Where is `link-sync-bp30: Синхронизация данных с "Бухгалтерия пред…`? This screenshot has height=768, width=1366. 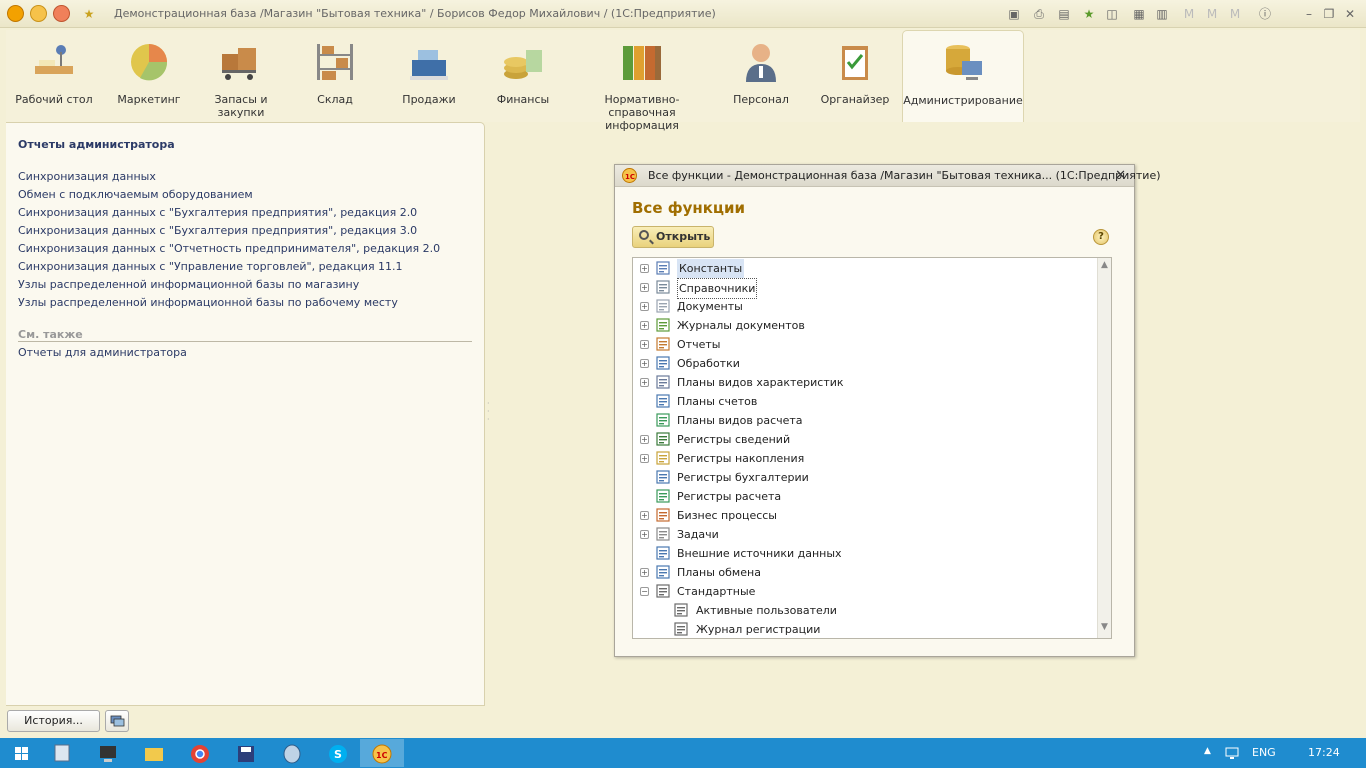 link-sync-bp30: Синхронизация данных с "Бухгалтерия пред… is located at coordinates (217, 230).